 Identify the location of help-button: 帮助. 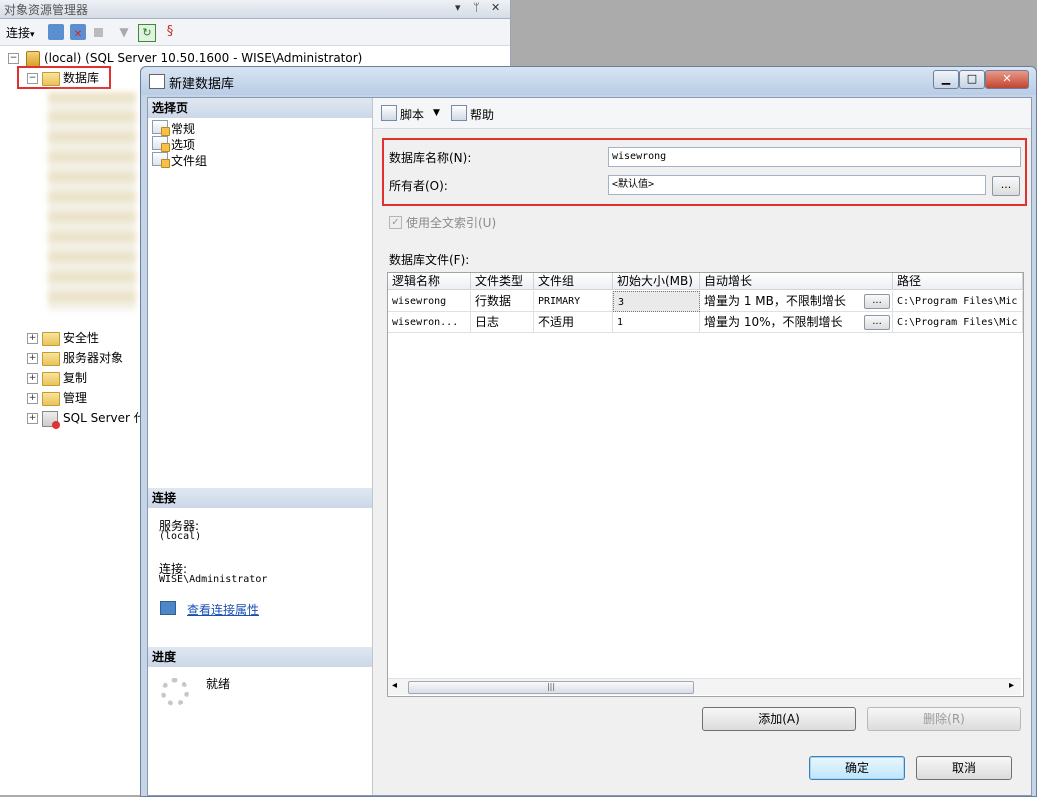
(472, 113).